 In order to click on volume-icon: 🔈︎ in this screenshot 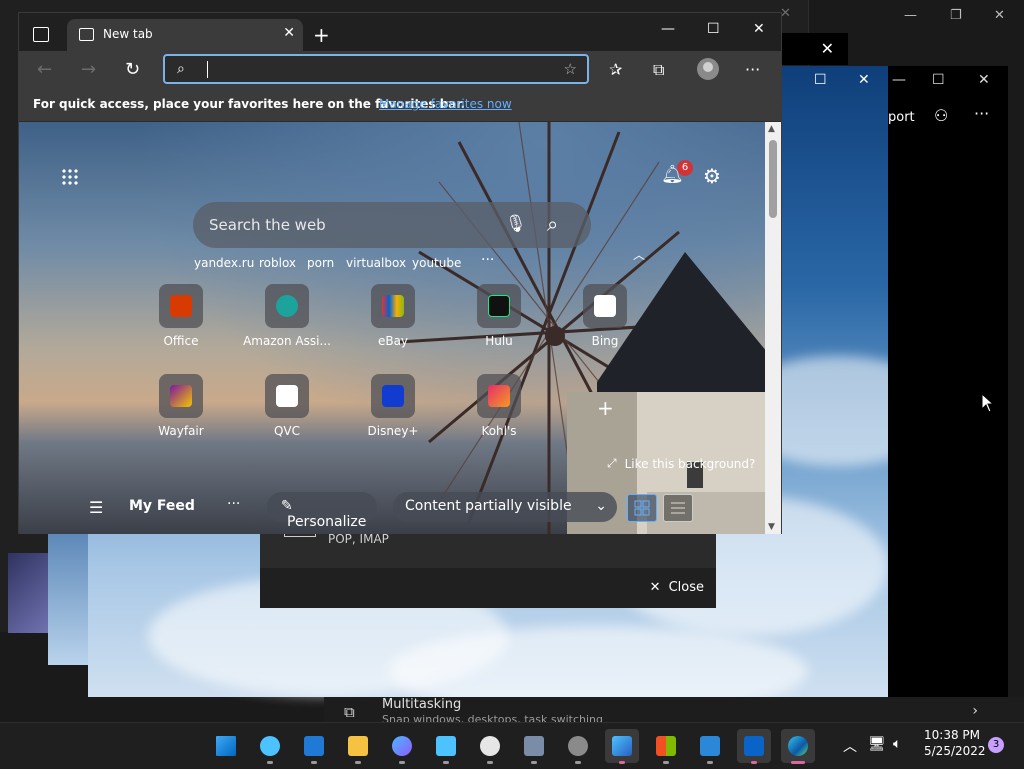, I will do `click(897, 744)`.